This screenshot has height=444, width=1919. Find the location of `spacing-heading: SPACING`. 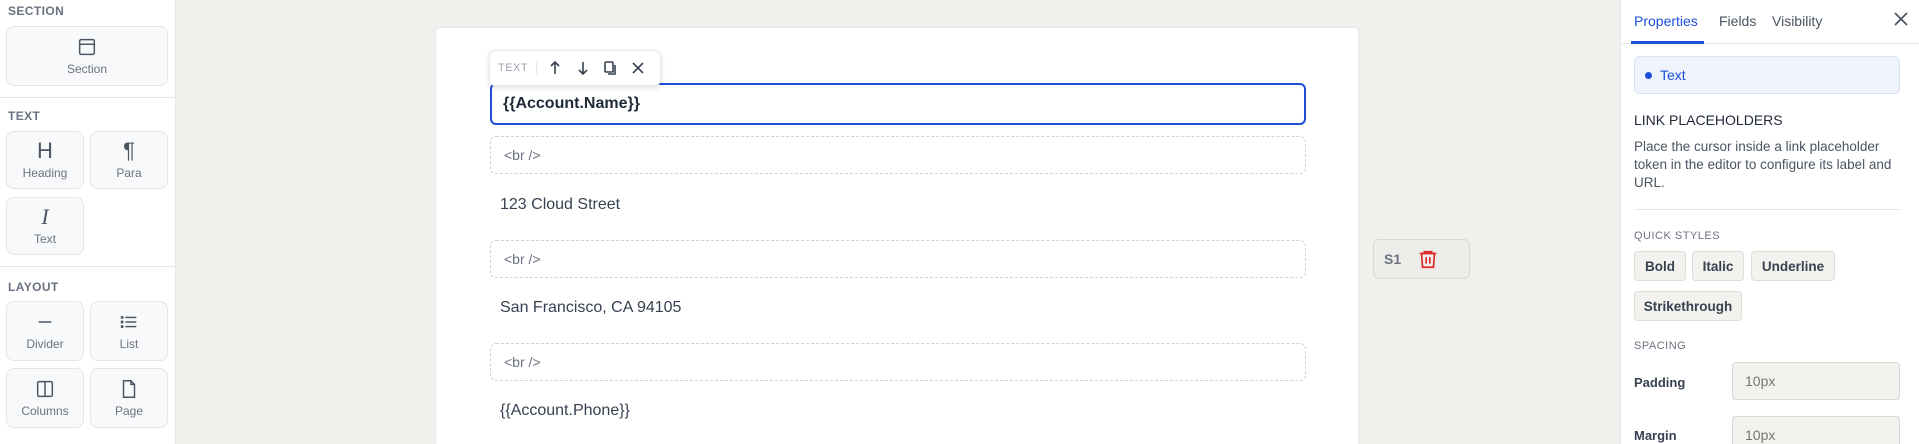

spacing-heading: SPACING is located at coordinates (1660, 346).